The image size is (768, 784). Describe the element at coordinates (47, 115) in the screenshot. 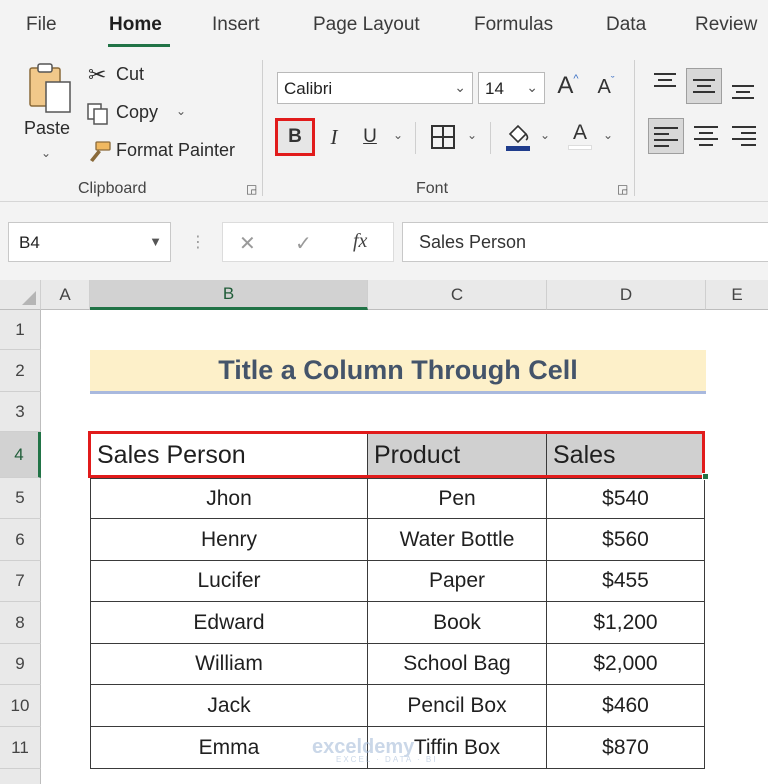

I see `paste-button: Paste ⌄` at that location.